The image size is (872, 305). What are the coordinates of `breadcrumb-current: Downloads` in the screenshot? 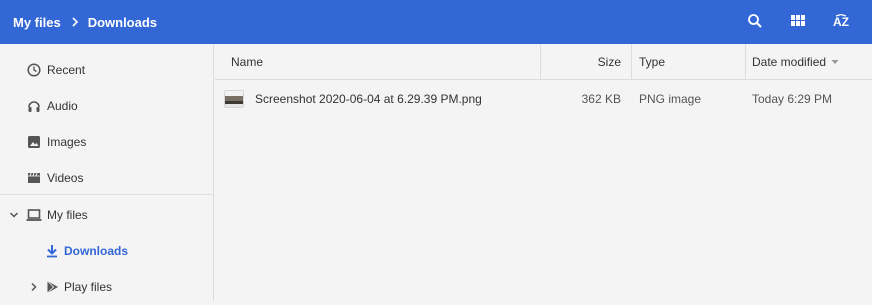 It's located at (122, 22).